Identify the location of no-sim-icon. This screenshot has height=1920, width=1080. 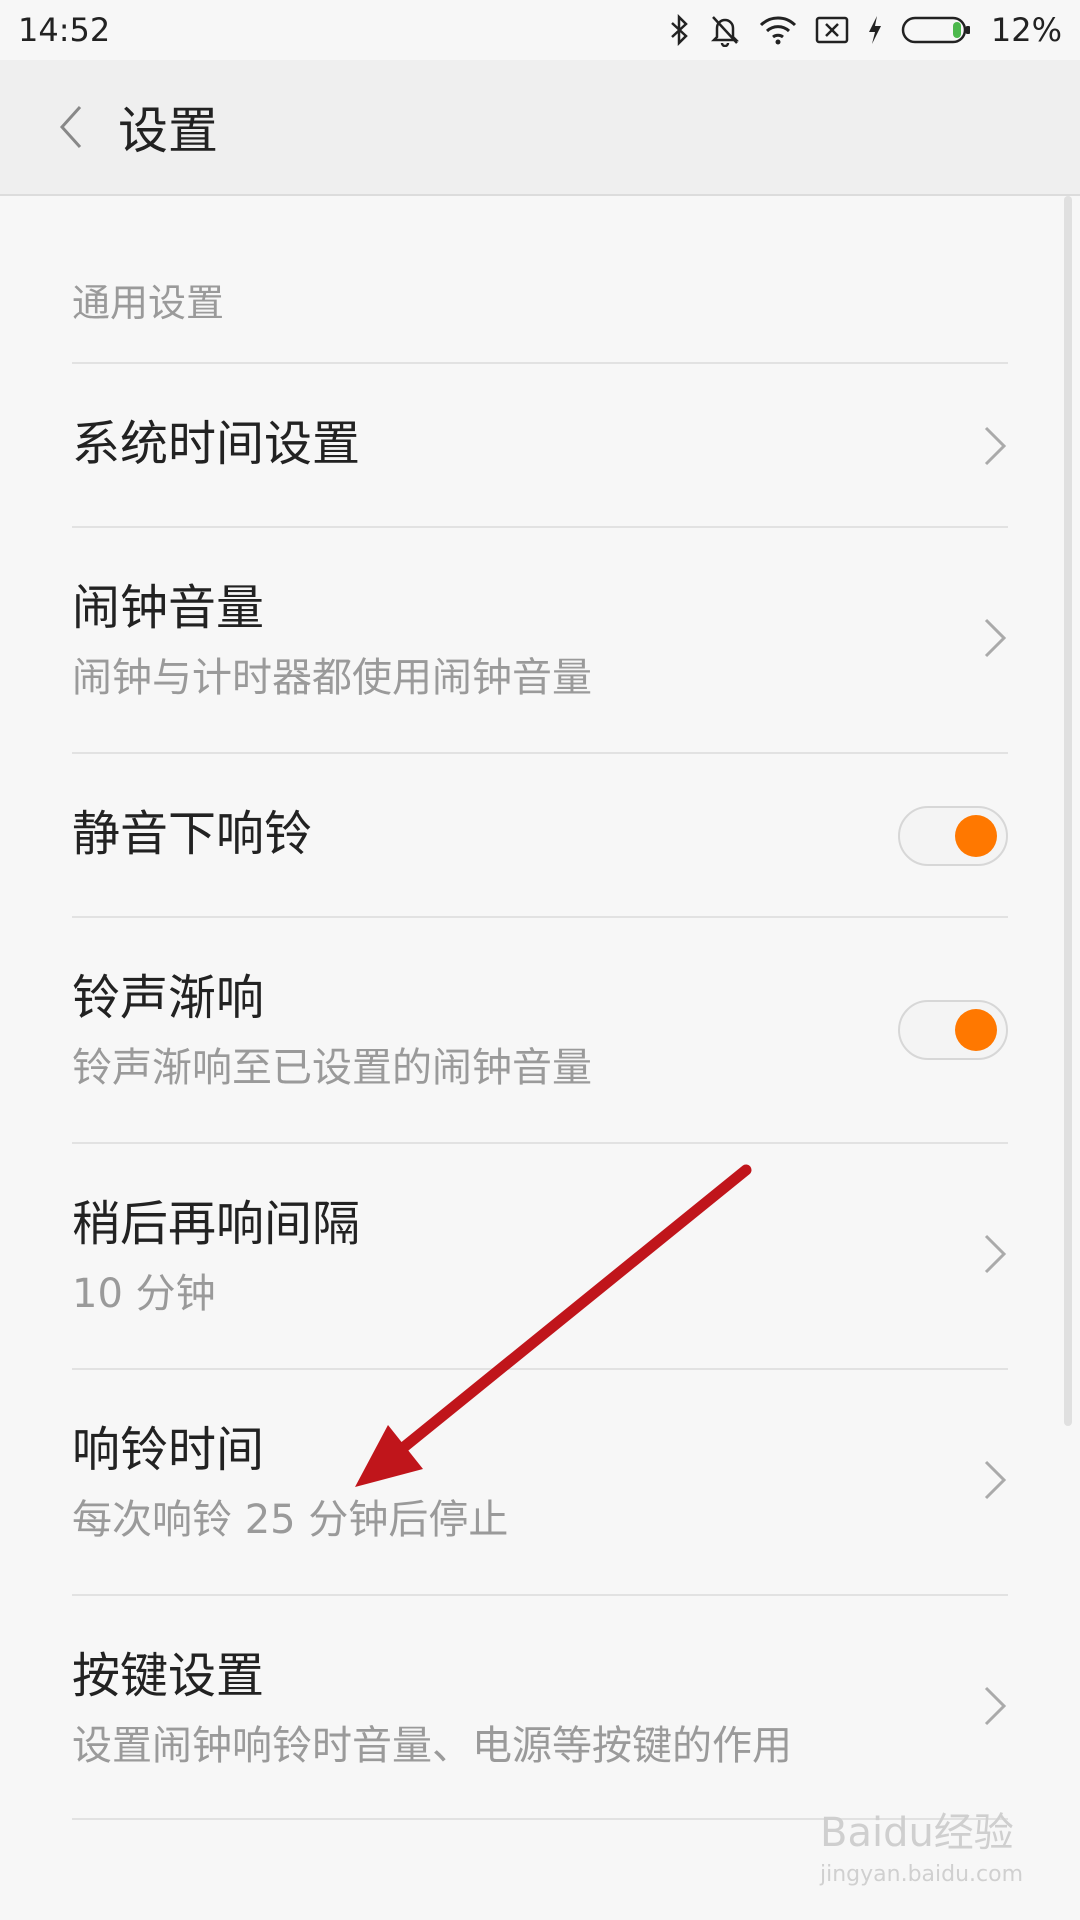
(832, 30).